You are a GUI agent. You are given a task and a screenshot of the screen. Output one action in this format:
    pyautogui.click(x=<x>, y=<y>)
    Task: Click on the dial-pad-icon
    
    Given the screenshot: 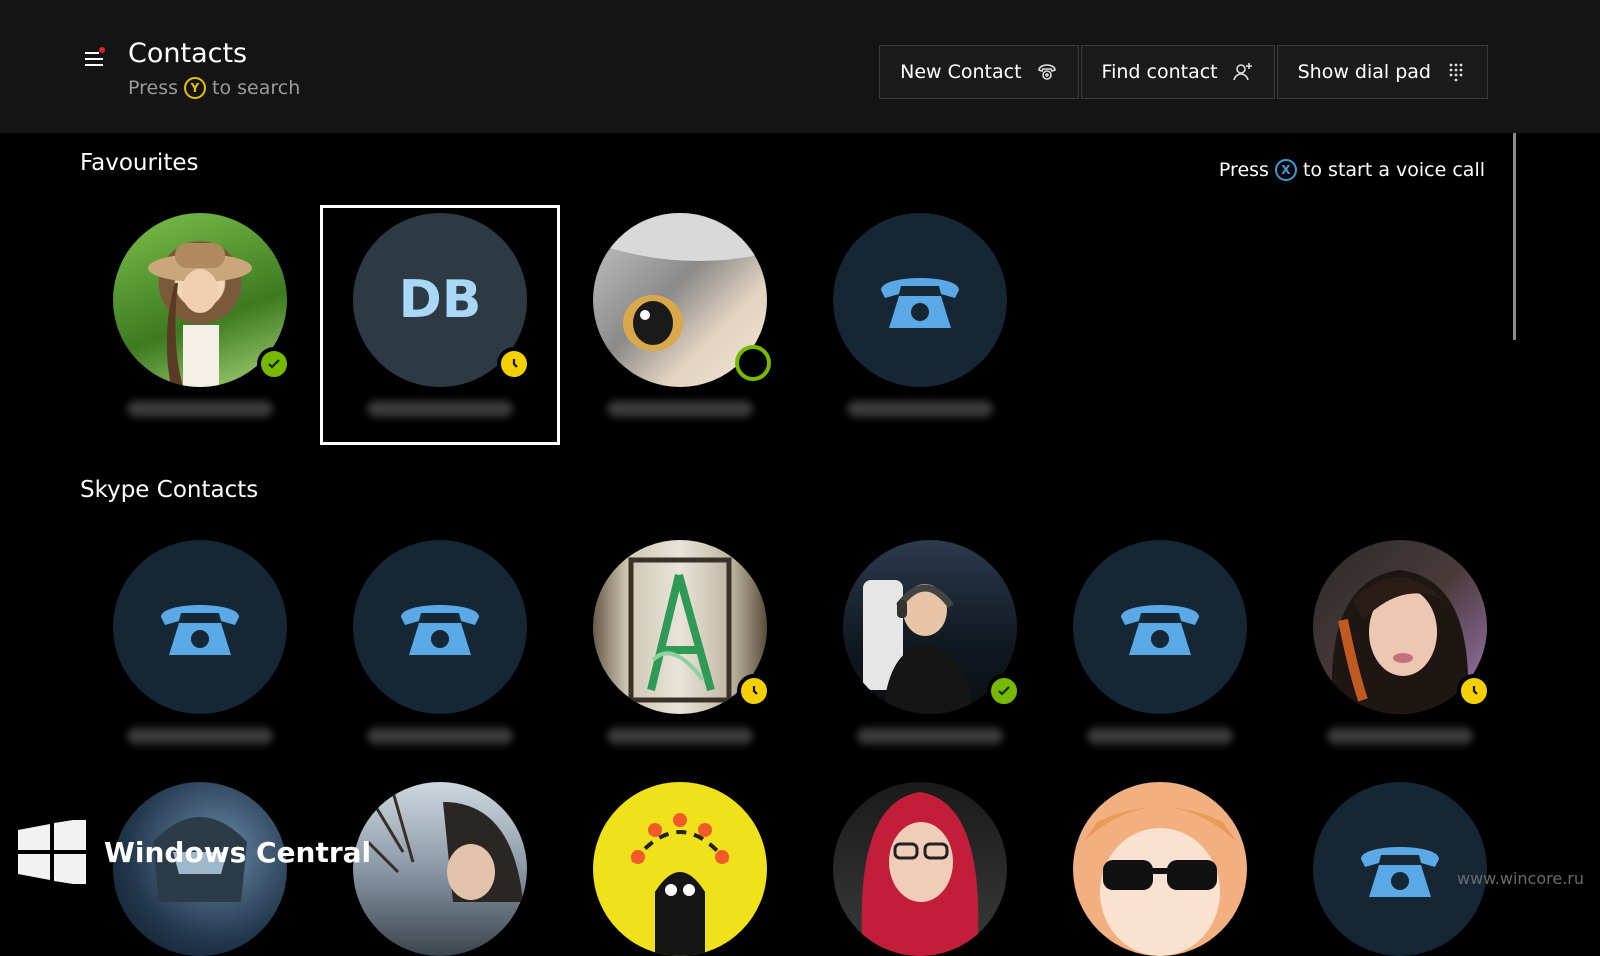 What is the action you would take?
    pyautogui.click(x=1456, y=72)
    